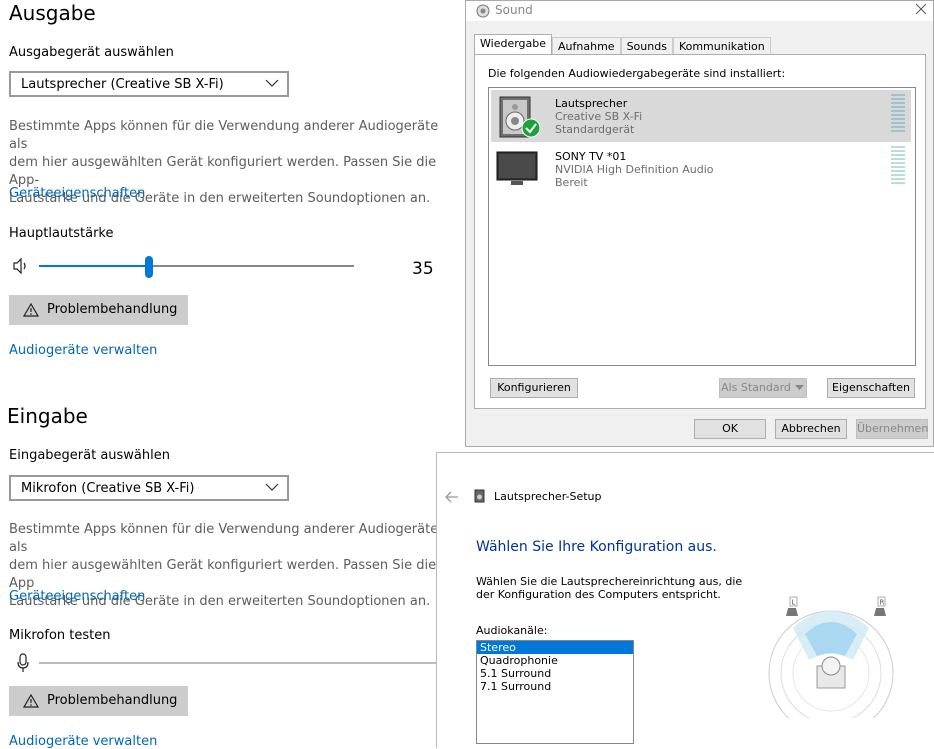 This screenshot has width=934, height=749. I want to click on tv-device-icon, so click(517, 168).